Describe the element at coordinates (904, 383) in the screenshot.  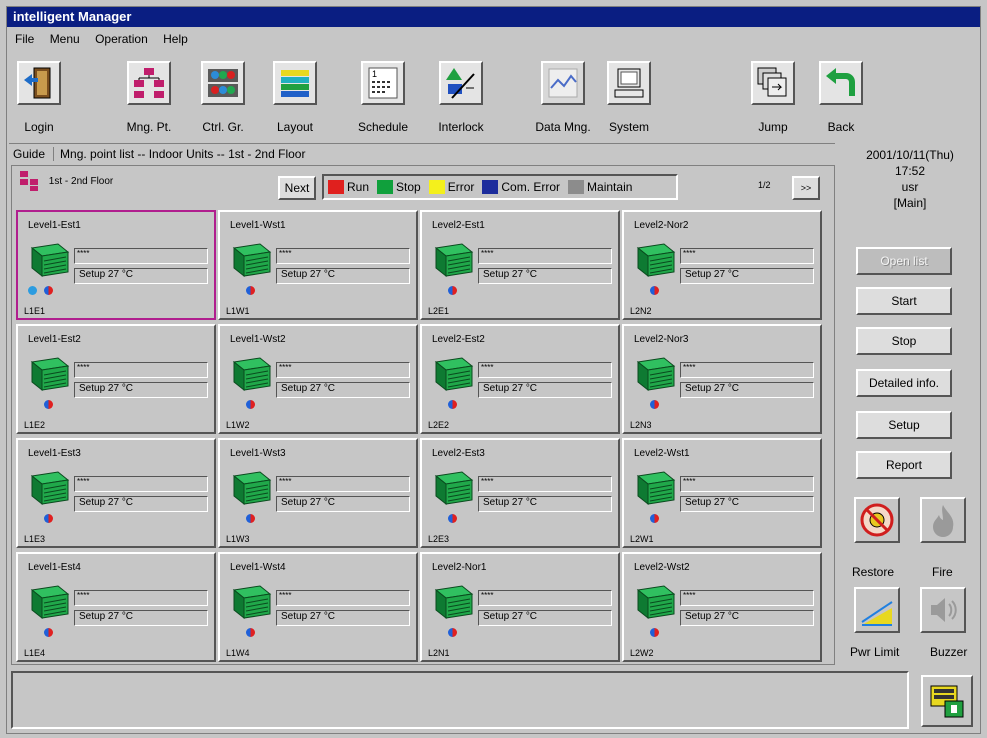
I see `detailed-info-button: Detailed info.` at that location.